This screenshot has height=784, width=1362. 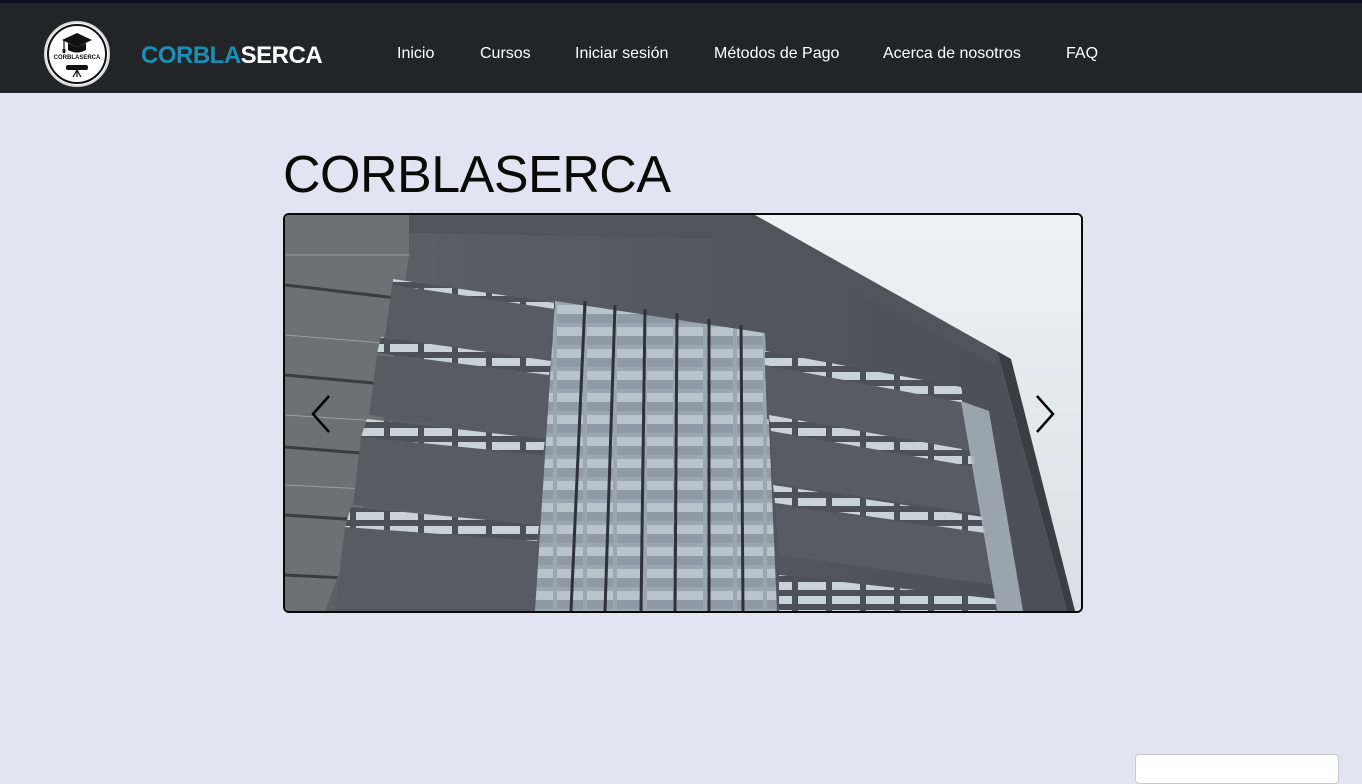 I want to click on brand-name-part1: CORBLA, so click(x=191, y=55).